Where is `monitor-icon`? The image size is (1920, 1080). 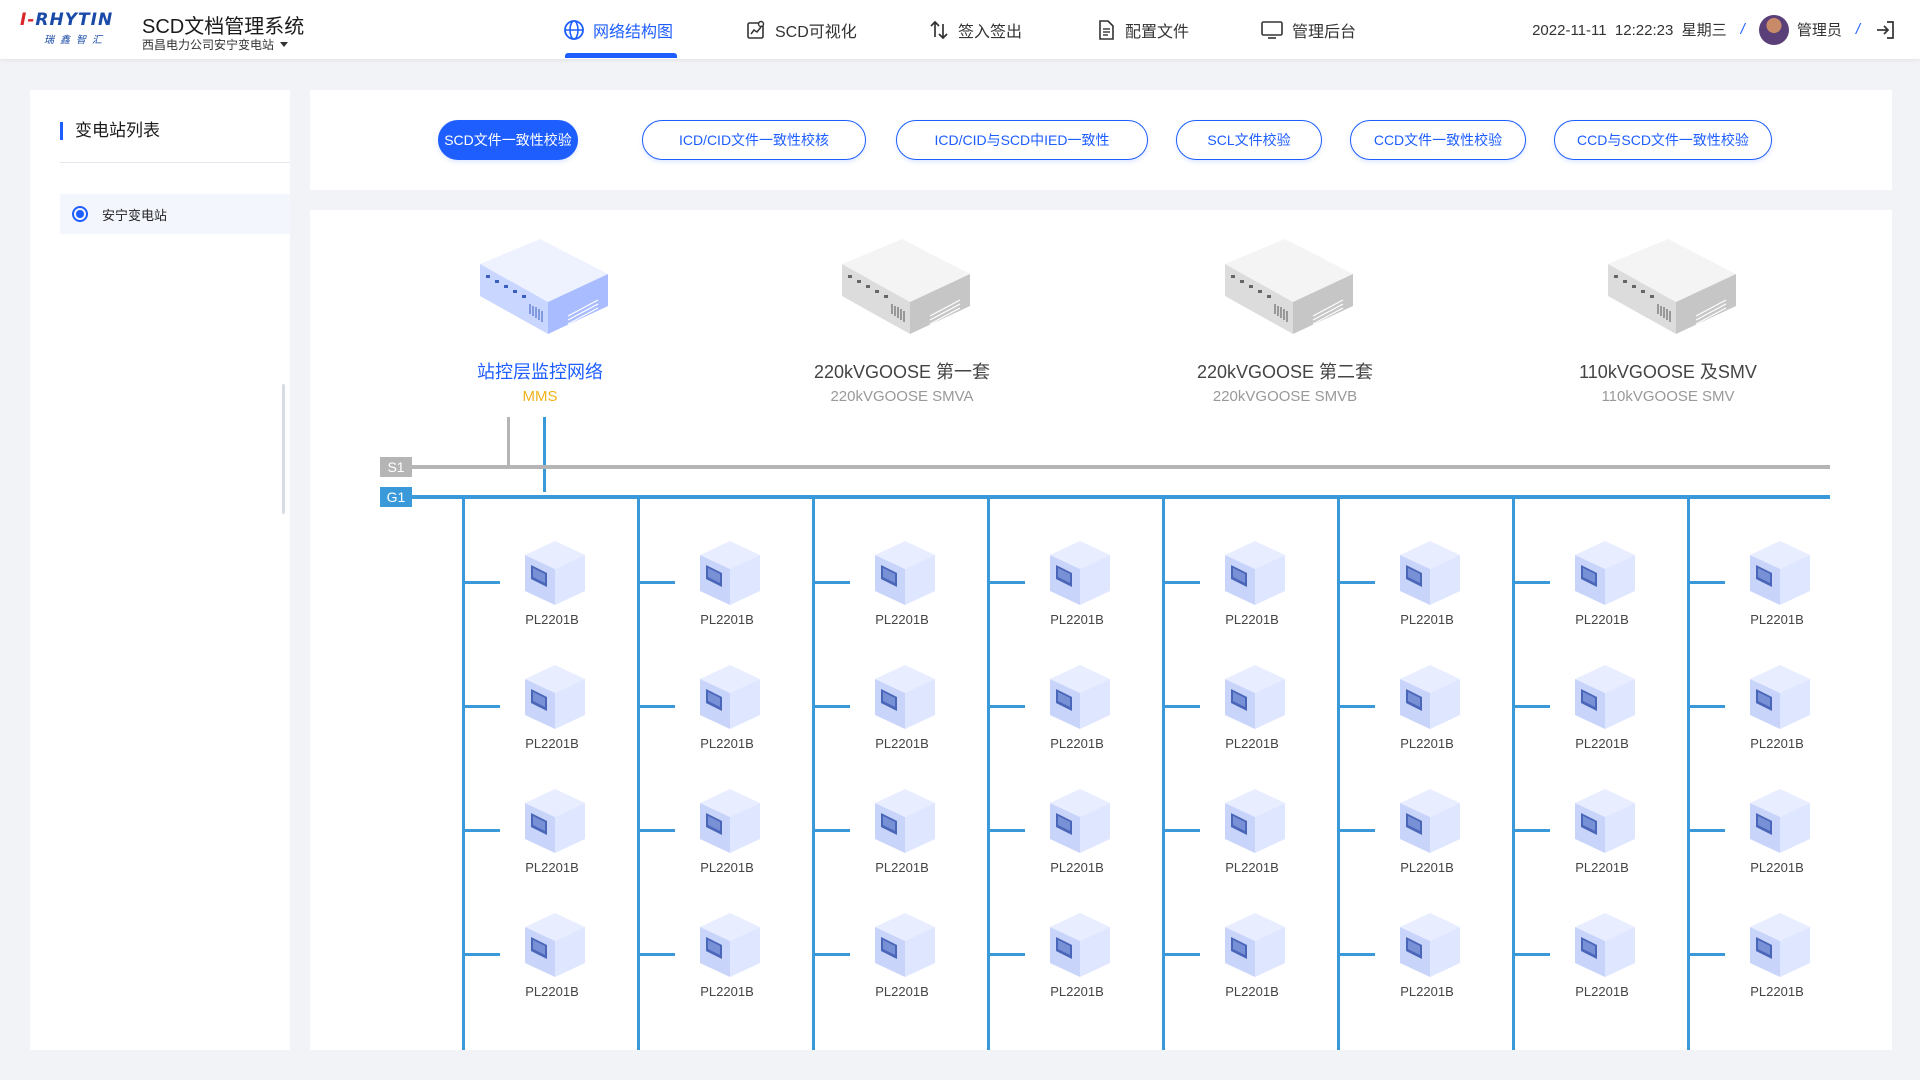 monitor-icon is located at coordinates (1272, 29).